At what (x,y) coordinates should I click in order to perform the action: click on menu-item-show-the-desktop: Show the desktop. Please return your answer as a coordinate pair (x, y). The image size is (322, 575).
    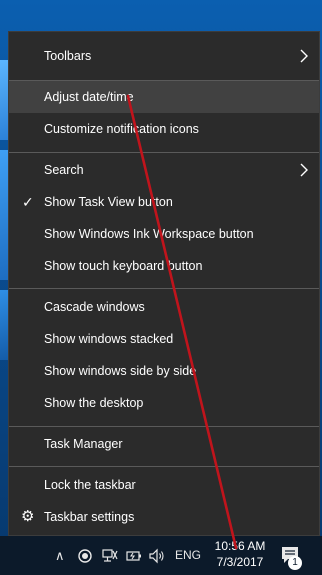
    Looking at the image, I should click on (164, 403).